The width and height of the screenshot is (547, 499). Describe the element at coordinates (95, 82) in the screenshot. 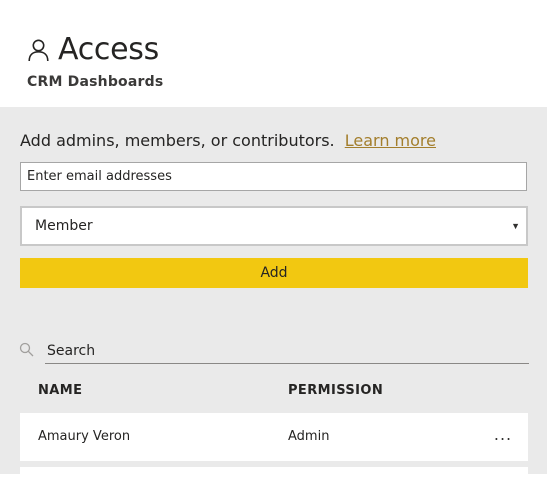

I see `workspace-name: CRM Dashboards` at that location.